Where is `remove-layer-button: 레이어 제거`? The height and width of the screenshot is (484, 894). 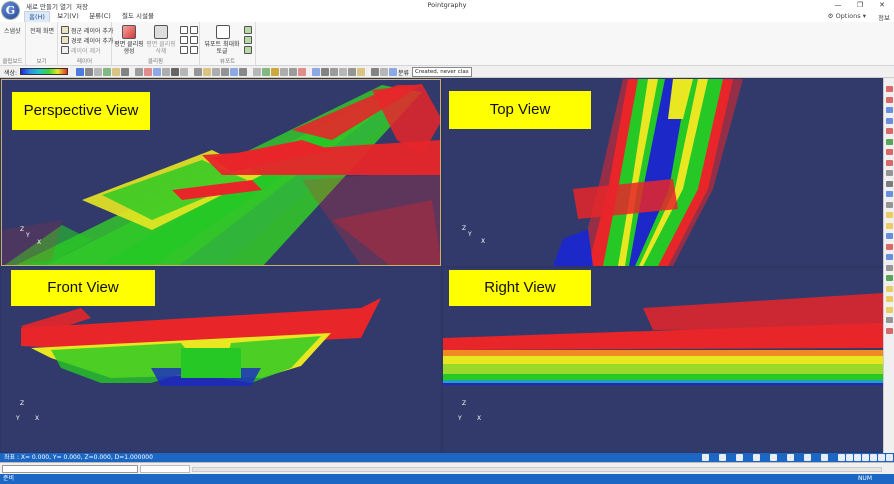 remove-layer-button: 레이어 제거 is located at coordinates (86, 50).